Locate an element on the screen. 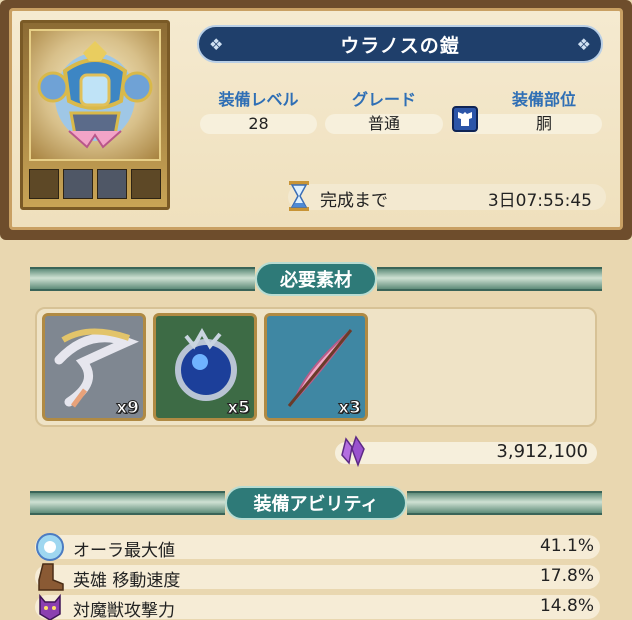  material-count: x5 is located at coordinates (239, 408).